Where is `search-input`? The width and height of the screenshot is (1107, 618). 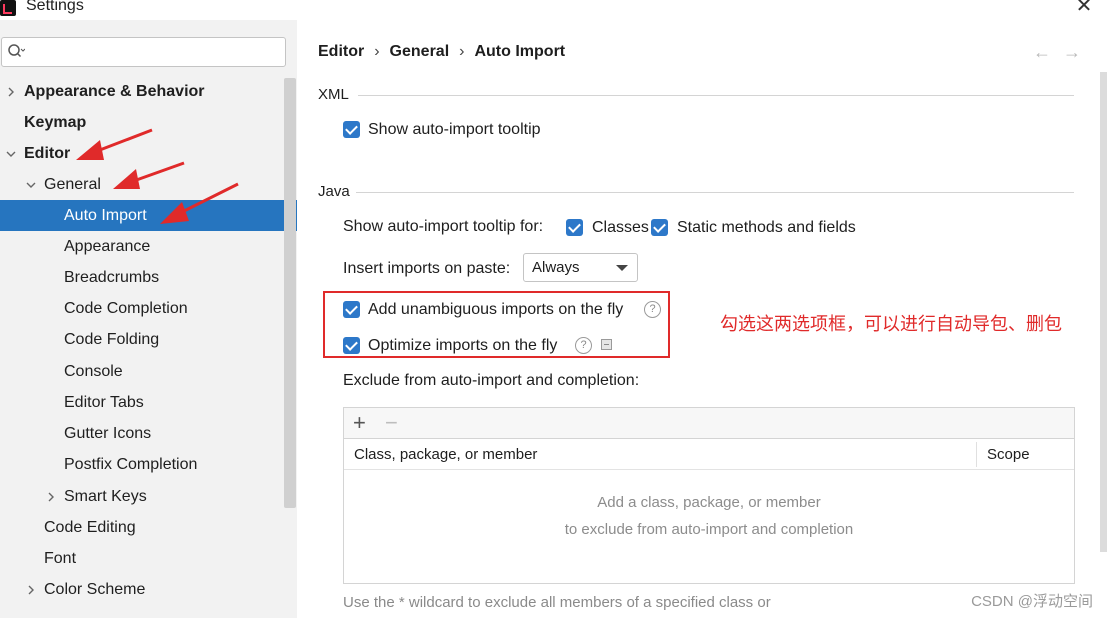
search-input is located at coordinates (157, 52).